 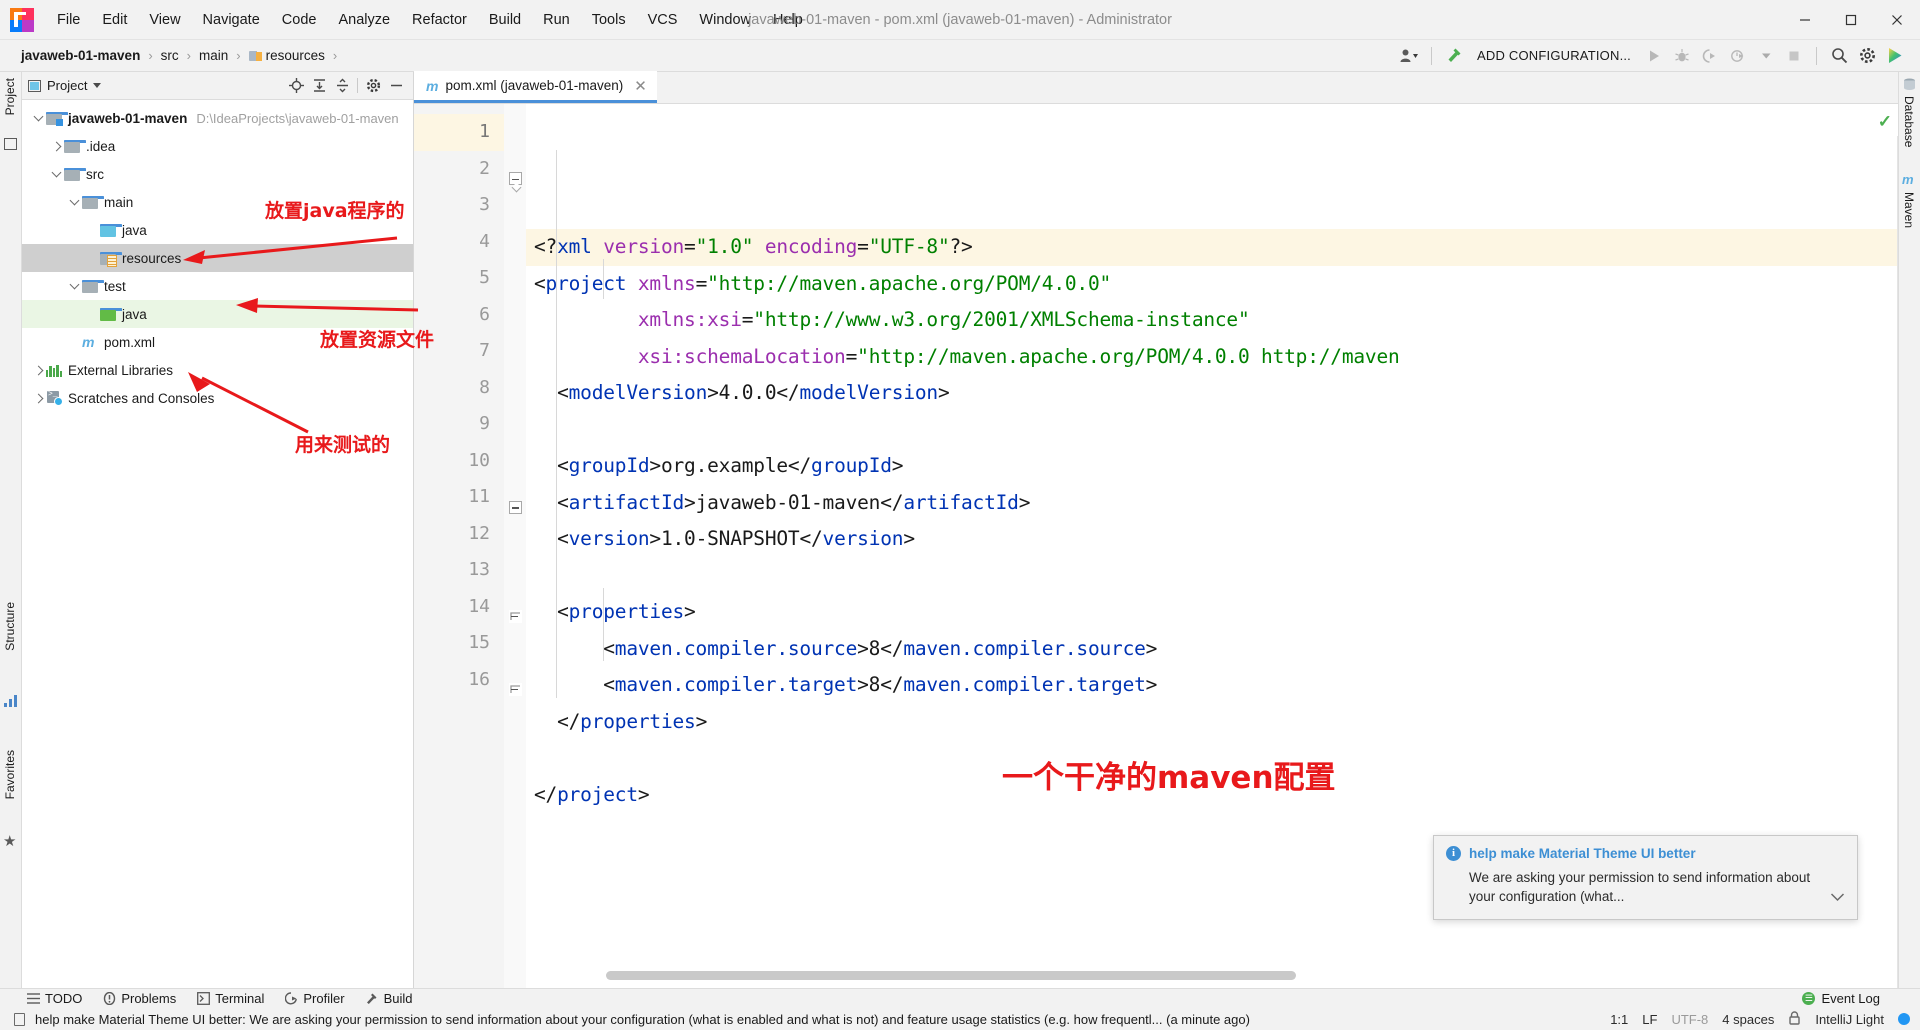 What do you see at coordinates (1839, 56) in the screenshot?
I see `search-everywhere-icon` at bounding box center [1839, 56].